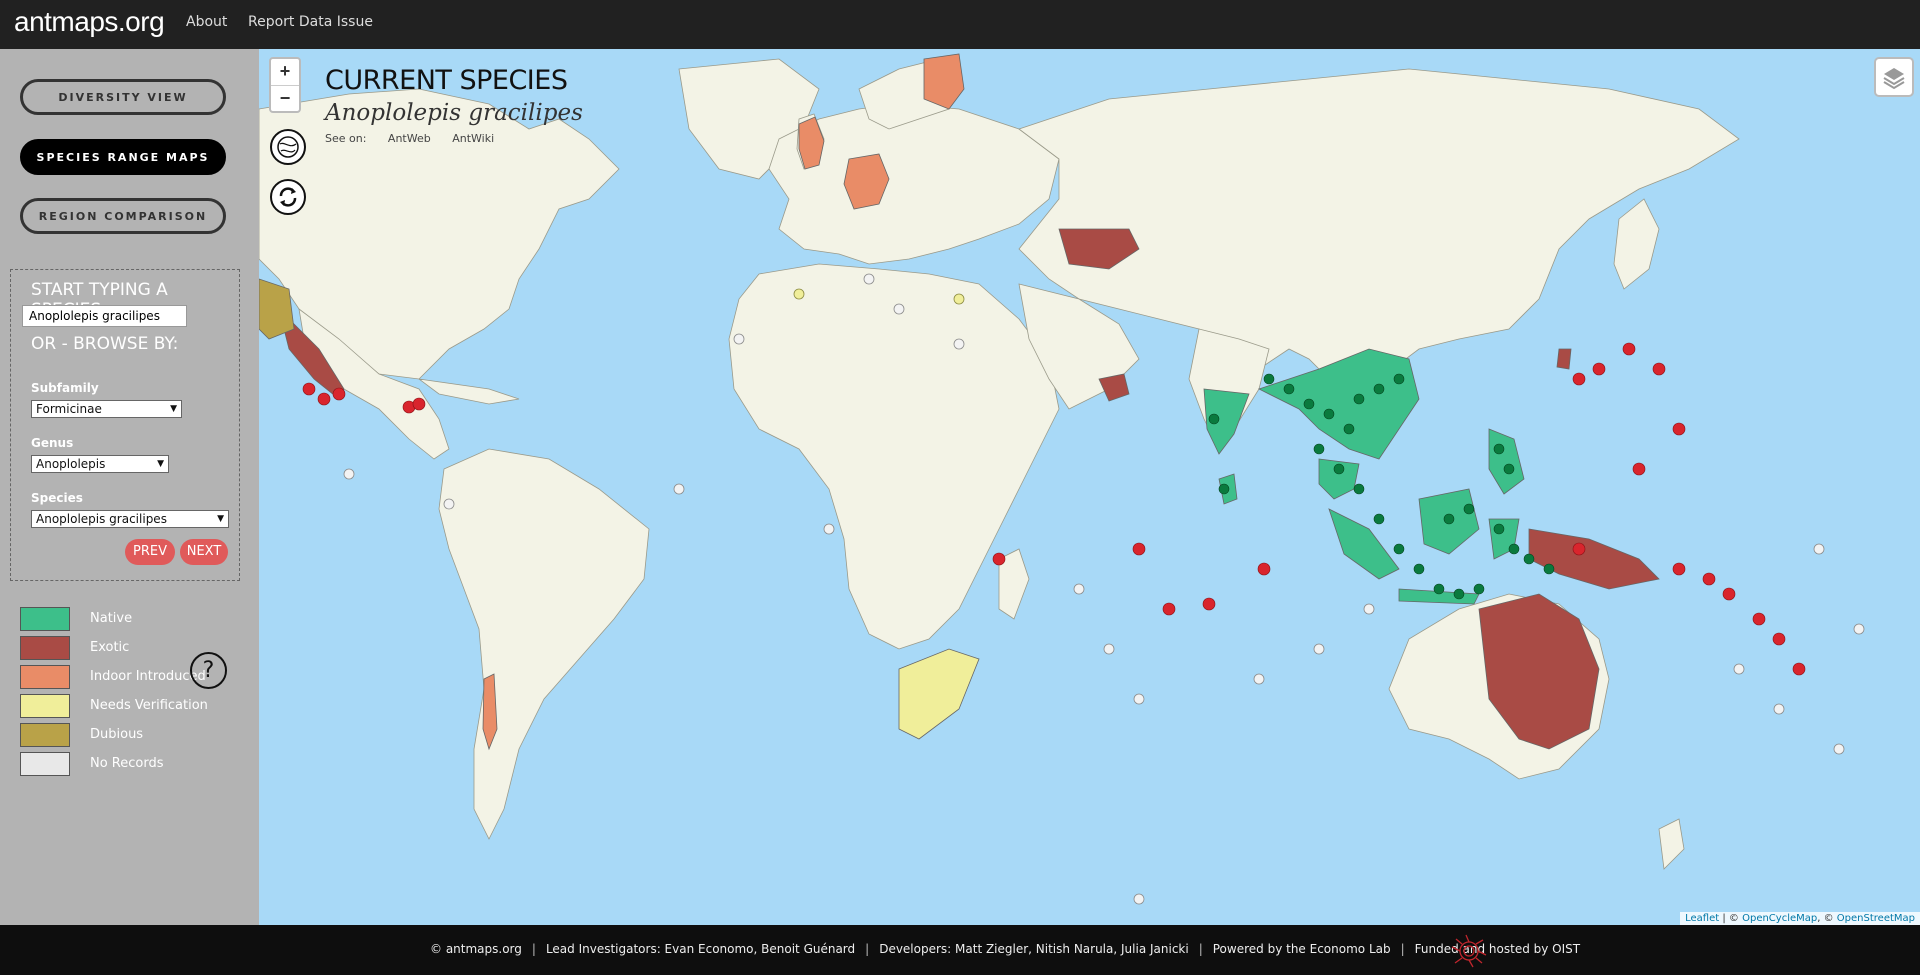  What do you see at coordinates (1636, 244) in the screenshot?
I see `japan` at bounding box center [1636, 244].